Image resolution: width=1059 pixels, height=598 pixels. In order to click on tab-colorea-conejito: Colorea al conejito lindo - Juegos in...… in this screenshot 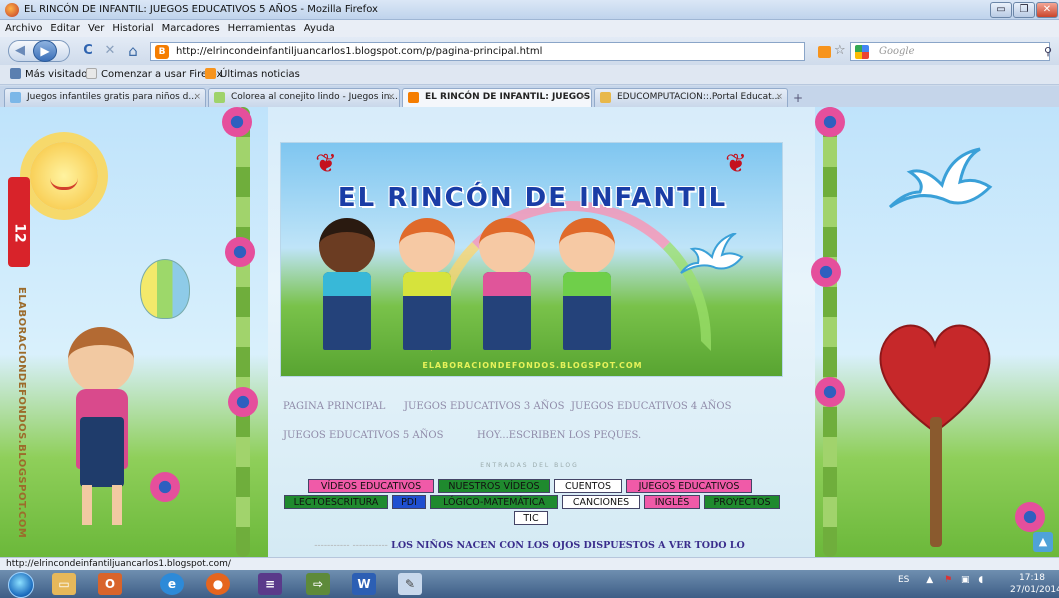, I will do `click(304, 97)`.